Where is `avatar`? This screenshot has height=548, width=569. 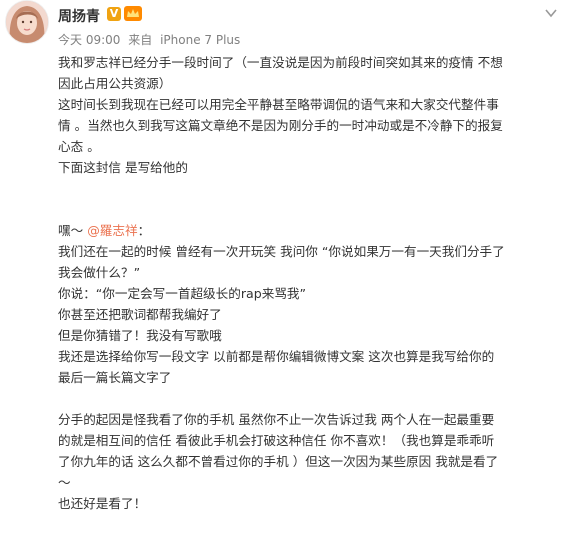
avatar is located at coordinates (27, 22).